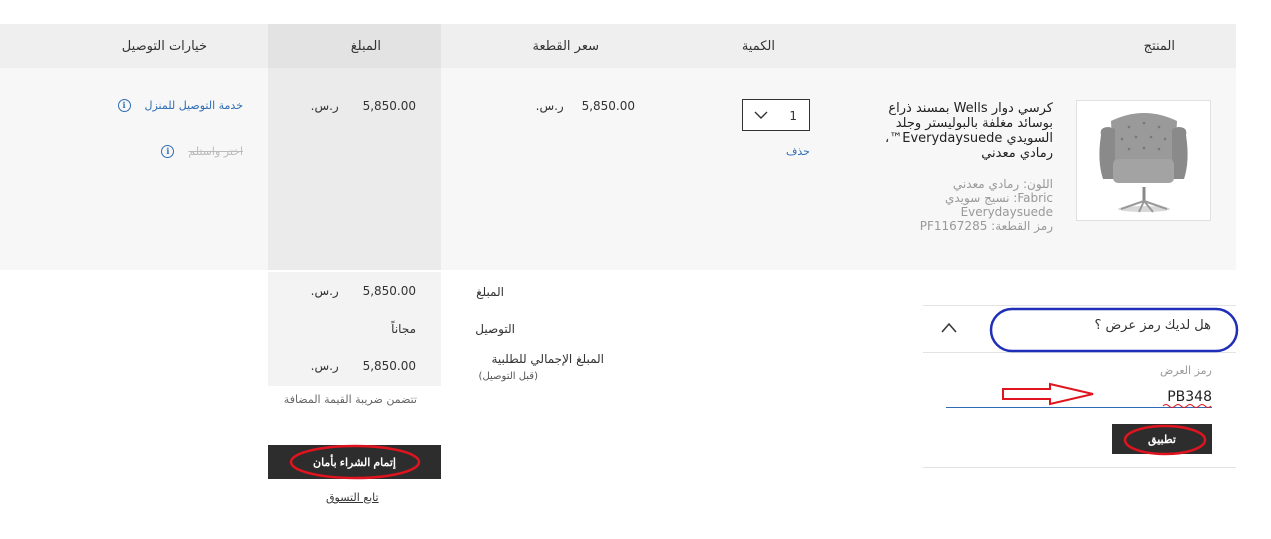 The height and width of the screenshot is (539, 1271). What do you see at coordinates (758, 46) in the screenshot?
I see `header-quantity: الكمية` at bounding box center [758, 46].